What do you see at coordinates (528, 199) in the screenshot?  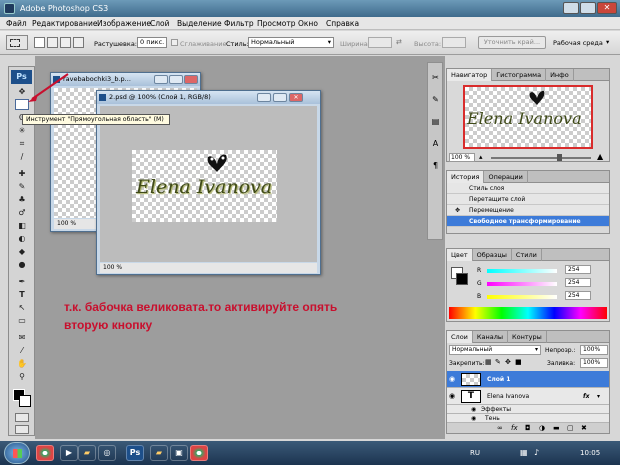 I see `history-item: Перетащите слой` at bounding box center [528, 199].